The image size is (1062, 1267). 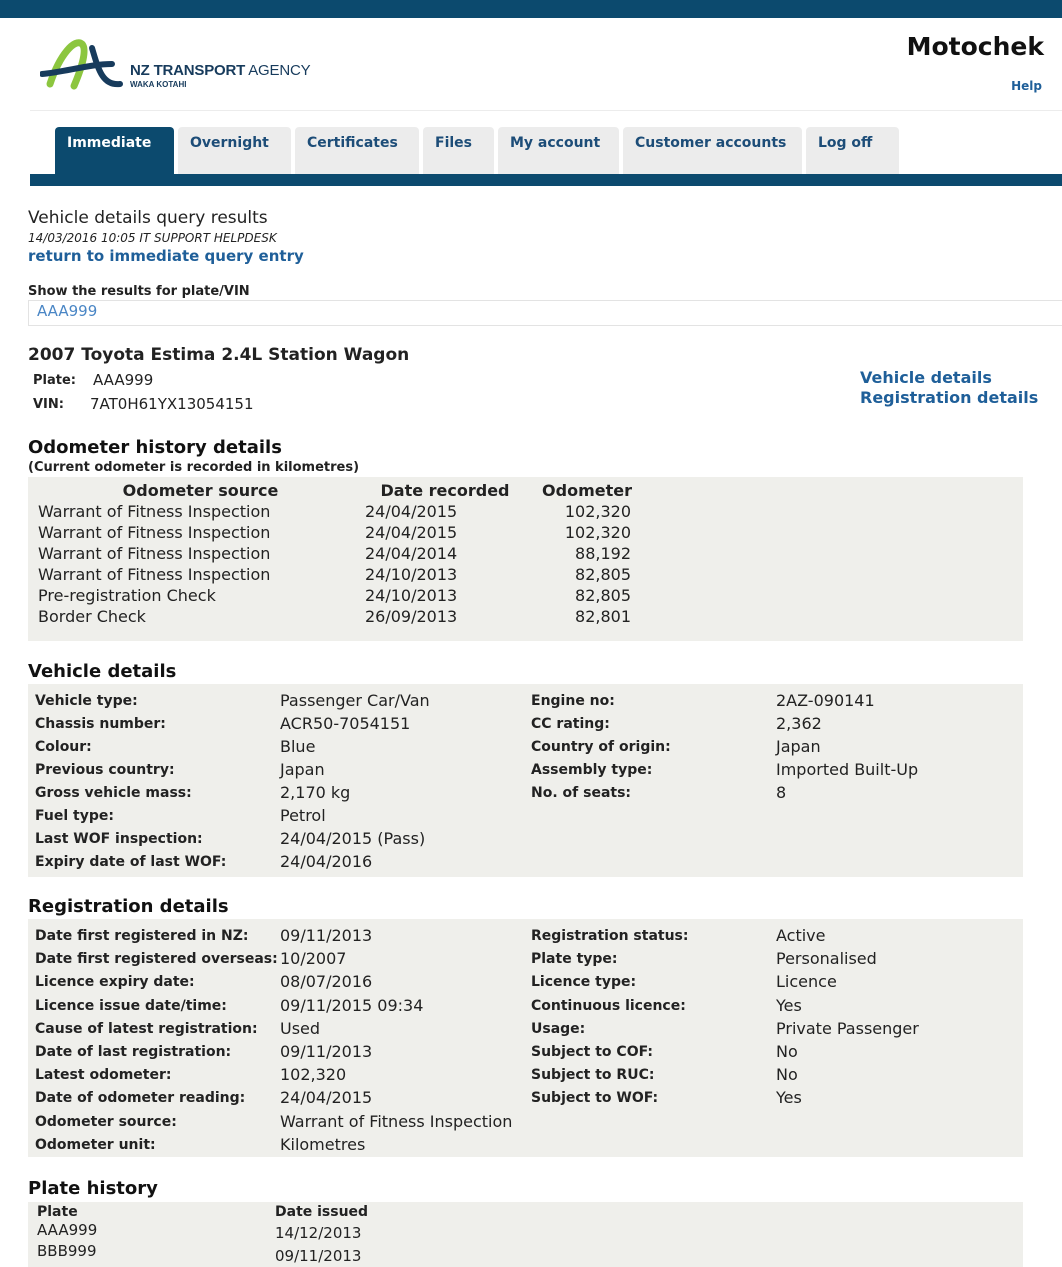 What do you see at coordinates (146, 1028) in the screenshot?
I see `field-label: Cause of latest registration:` at bounding box center [146, 1028].